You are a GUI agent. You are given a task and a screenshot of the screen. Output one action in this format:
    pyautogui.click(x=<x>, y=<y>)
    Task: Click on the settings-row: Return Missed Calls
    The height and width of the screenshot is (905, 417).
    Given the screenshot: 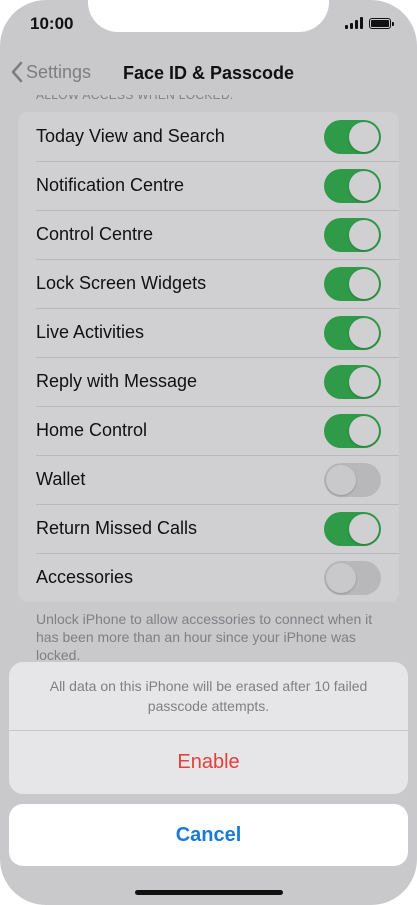 What is the action you would take?
    pyautogui.click(x=208, y=528)
    